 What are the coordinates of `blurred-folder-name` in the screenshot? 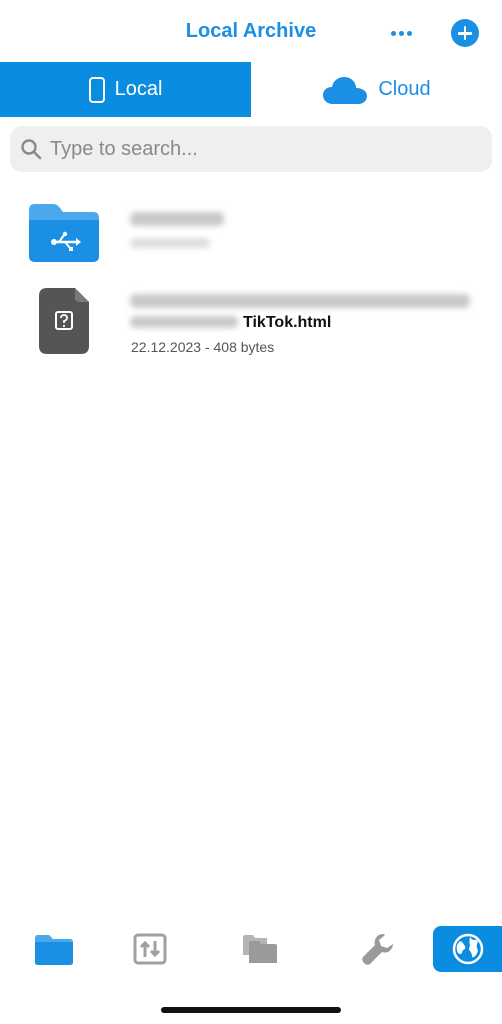 It's located at (177, 219).